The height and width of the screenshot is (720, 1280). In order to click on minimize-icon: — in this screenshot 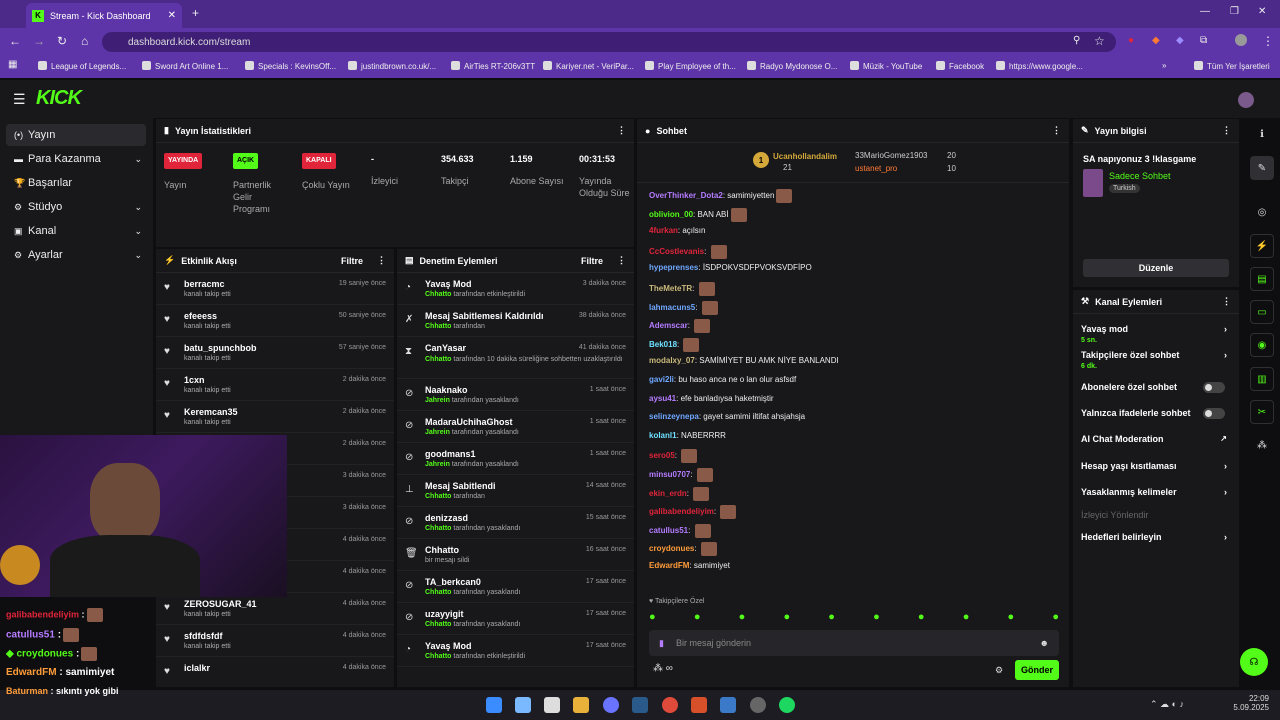, I will do `click(1205, 11)`.